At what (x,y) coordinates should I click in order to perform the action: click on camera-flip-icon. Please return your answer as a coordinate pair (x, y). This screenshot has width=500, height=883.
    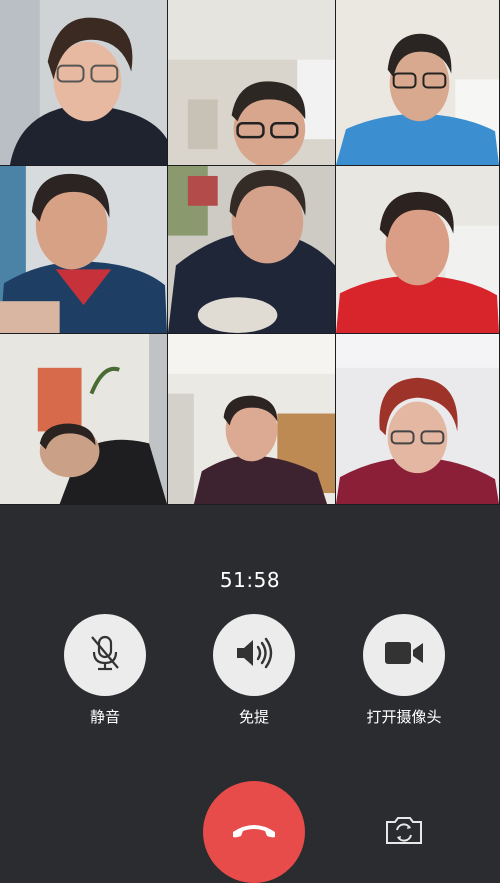
    Looking at the image, I should click on (404, 832).